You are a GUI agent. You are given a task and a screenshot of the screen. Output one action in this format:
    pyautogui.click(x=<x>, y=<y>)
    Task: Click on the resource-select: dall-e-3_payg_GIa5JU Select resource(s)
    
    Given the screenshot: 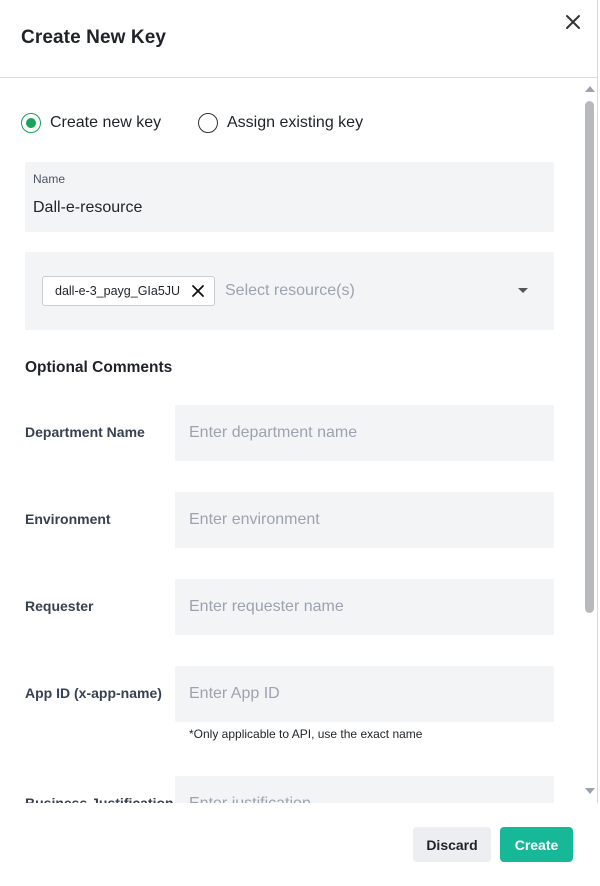 What is the action you would take?
    pyautogui.click(x=289, y=291)
    